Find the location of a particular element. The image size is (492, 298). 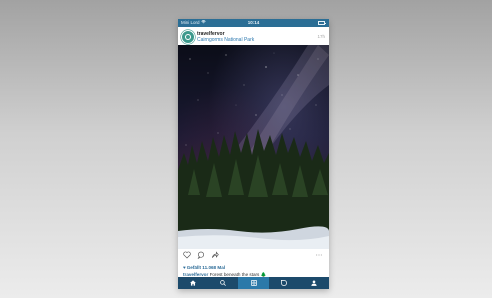

likes-count: ♥Gefällt 11.068 Mal is located at coordinates (204, 267).